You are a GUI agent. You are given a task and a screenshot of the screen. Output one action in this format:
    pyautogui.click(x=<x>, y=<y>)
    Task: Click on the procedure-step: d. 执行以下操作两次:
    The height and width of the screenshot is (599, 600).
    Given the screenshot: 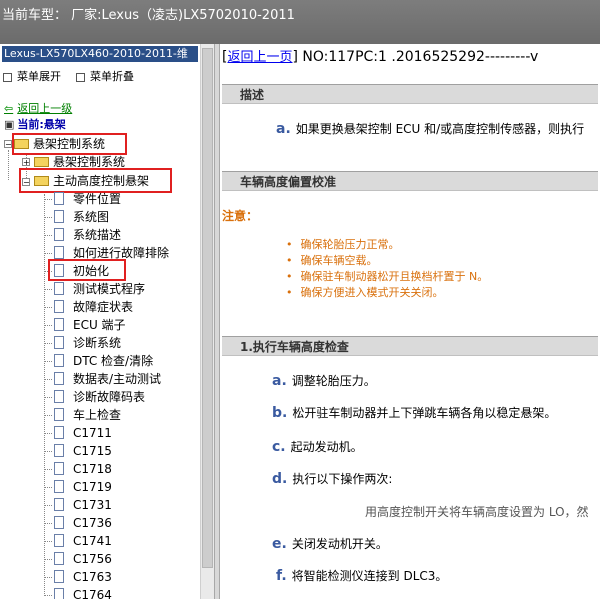 What is the action you would take?
    pyautogui.click(x=332, y=478)
    